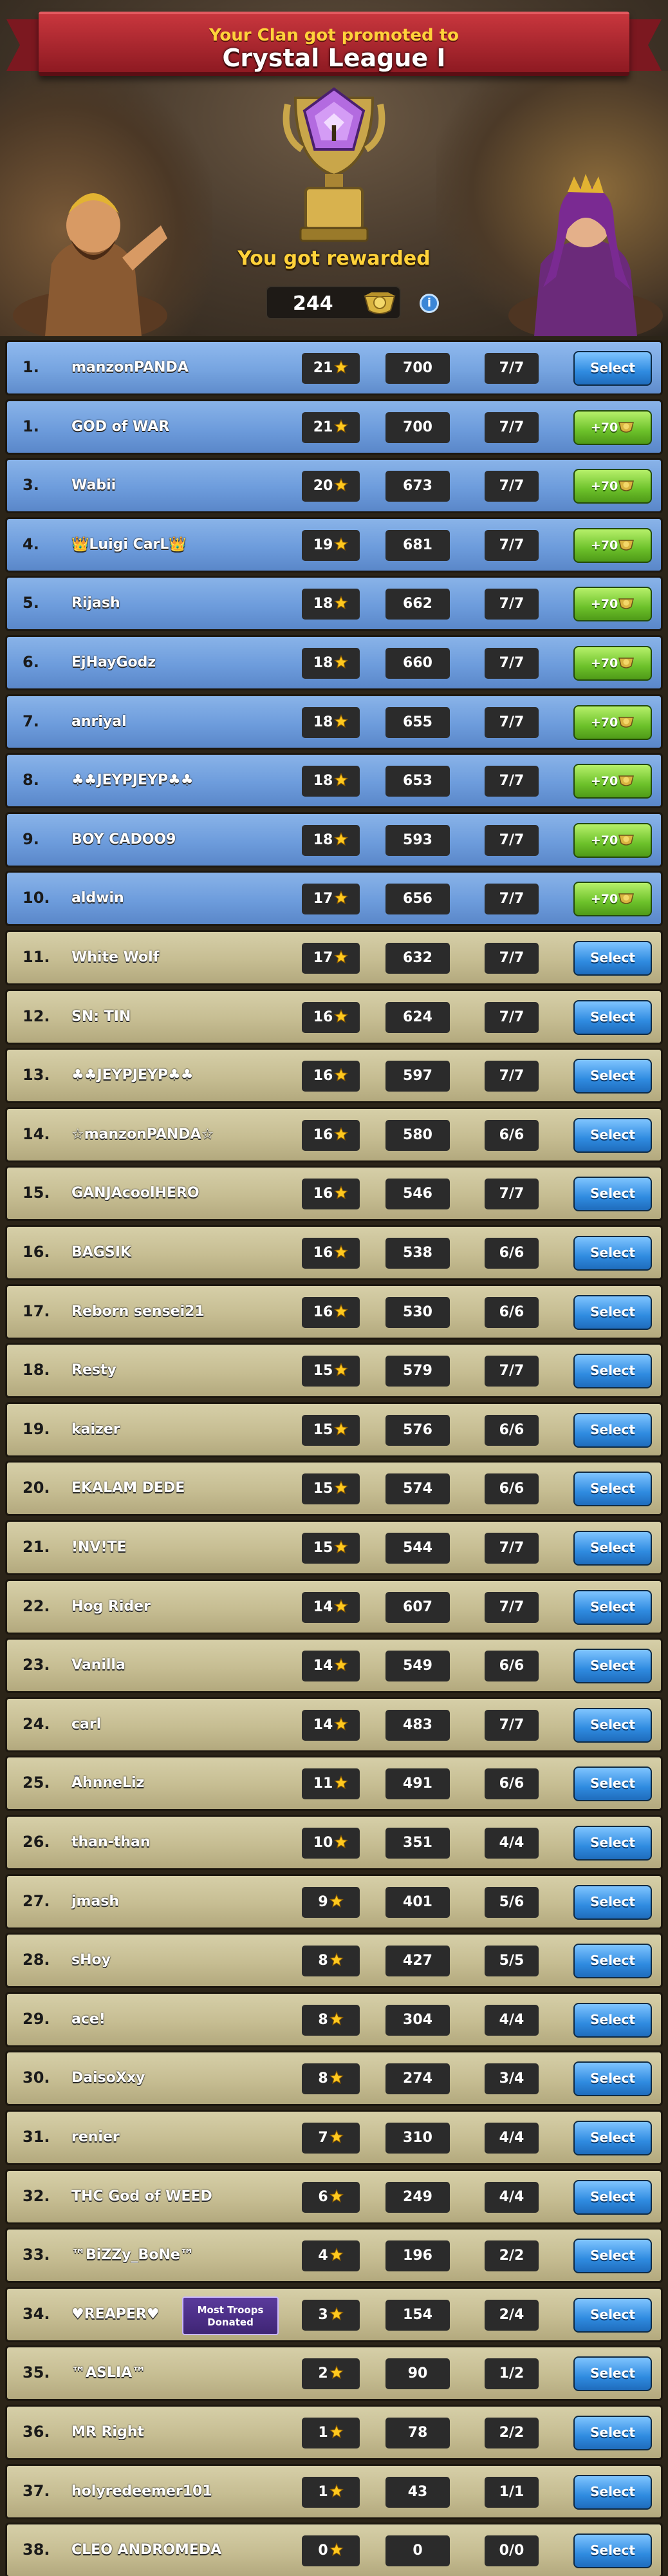 The height and width of the screenshot is (2576, 668). Describe the element at coordinates (36, 898) in the screenshot. I see `row-rank: 10.` at that location.